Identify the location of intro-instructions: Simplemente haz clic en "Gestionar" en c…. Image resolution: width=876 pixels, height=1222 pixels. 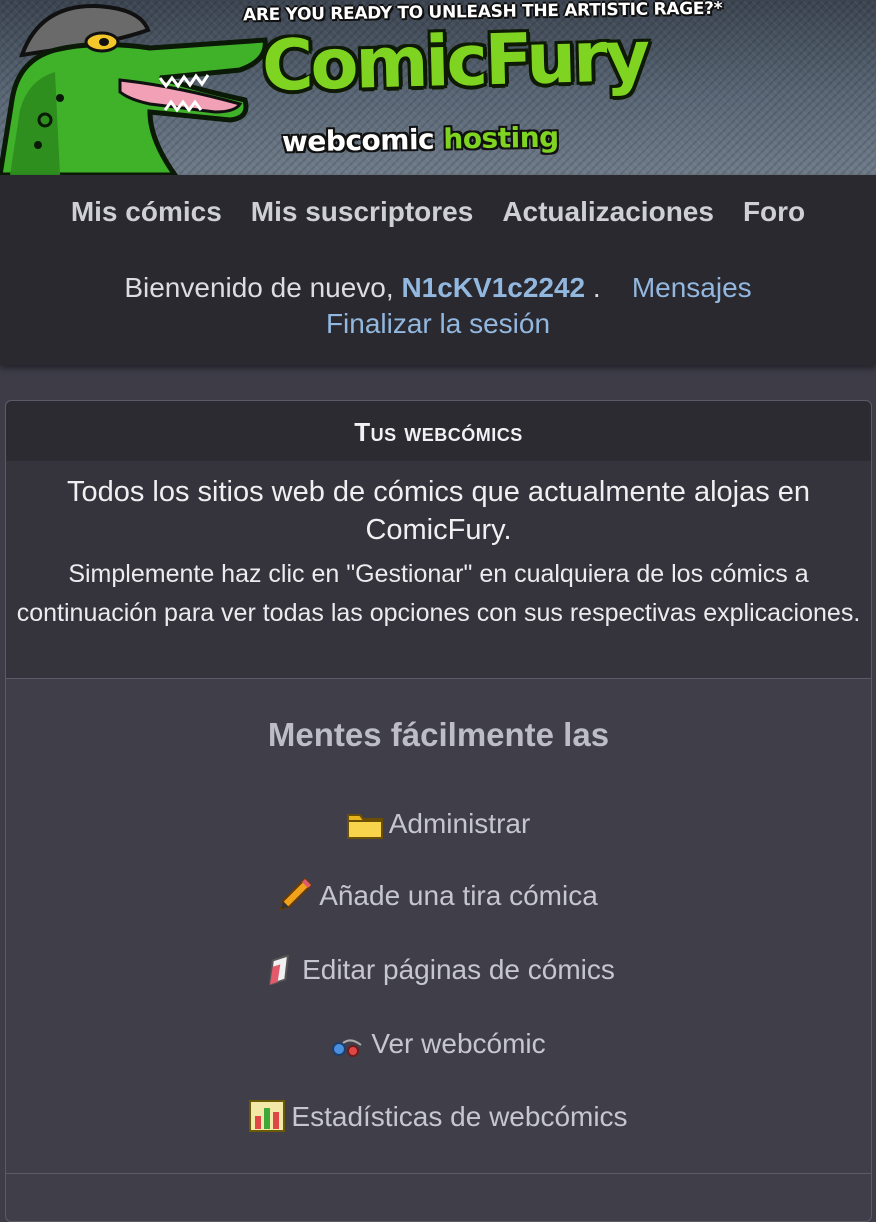
(438, 593).